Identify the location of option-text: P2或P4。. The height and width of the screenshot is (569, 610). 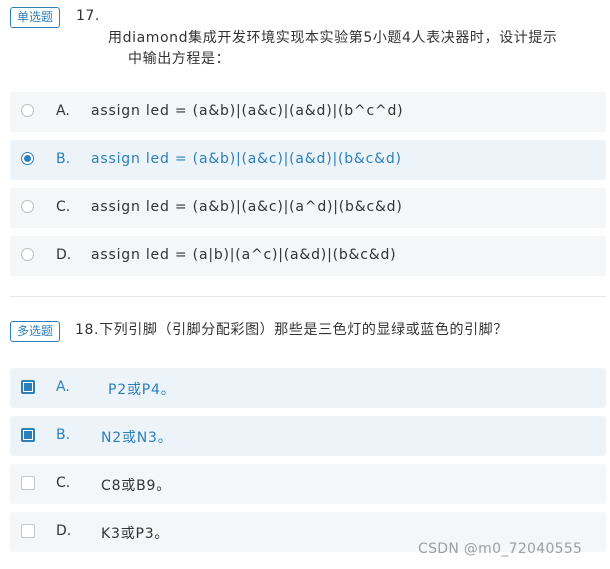
(142, 390).